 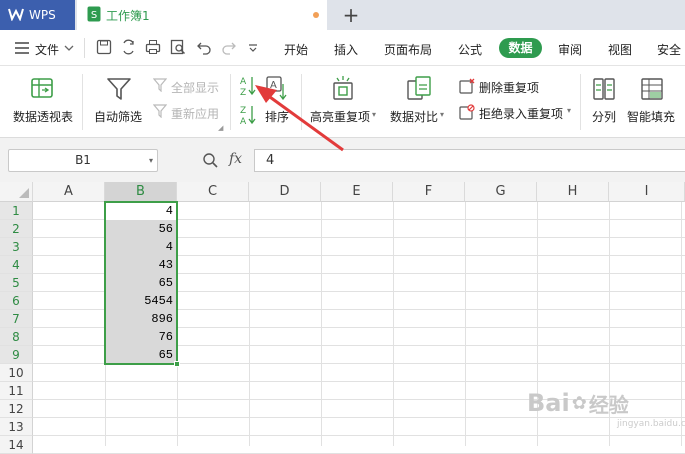 What do you see at coordinates (548, 403) in the screenshot?
I see `watermark-brand: Bai` at bounding box center [548, 403].